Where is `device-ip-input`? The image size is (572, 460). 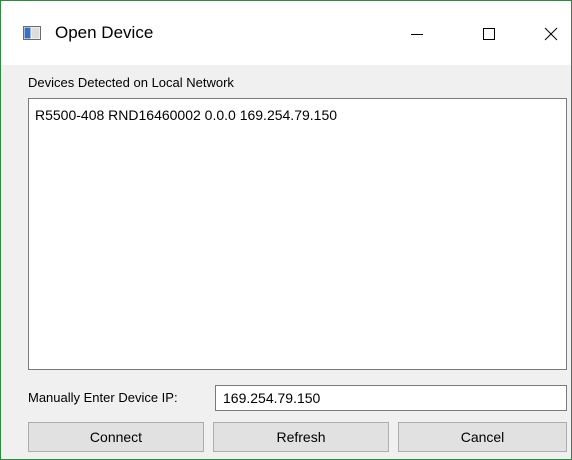
device-ip-input is located at coordinates (391, 398).